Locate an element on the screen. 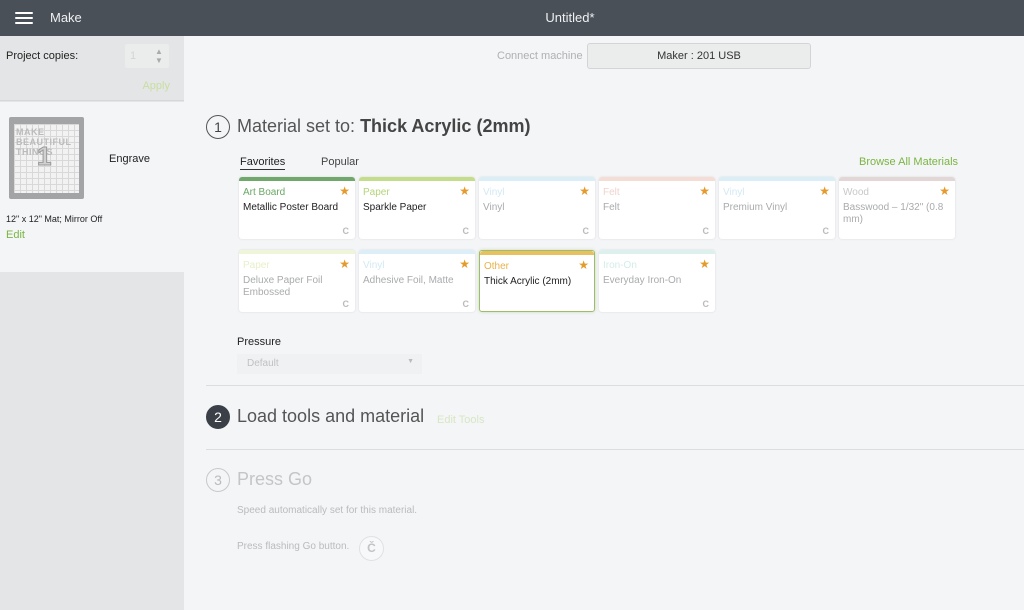 This screenshot has width=1024, height=610. step-3-badge: 3 is located at coordinates (218, 480).